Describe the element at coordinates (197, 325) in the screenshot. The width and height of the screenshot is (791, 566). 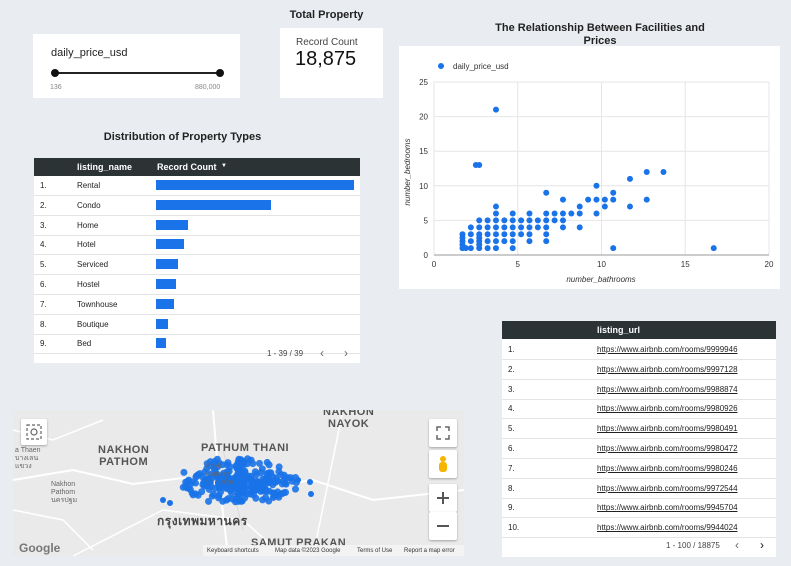
I see `table-row: 8. Boutique` at that location.